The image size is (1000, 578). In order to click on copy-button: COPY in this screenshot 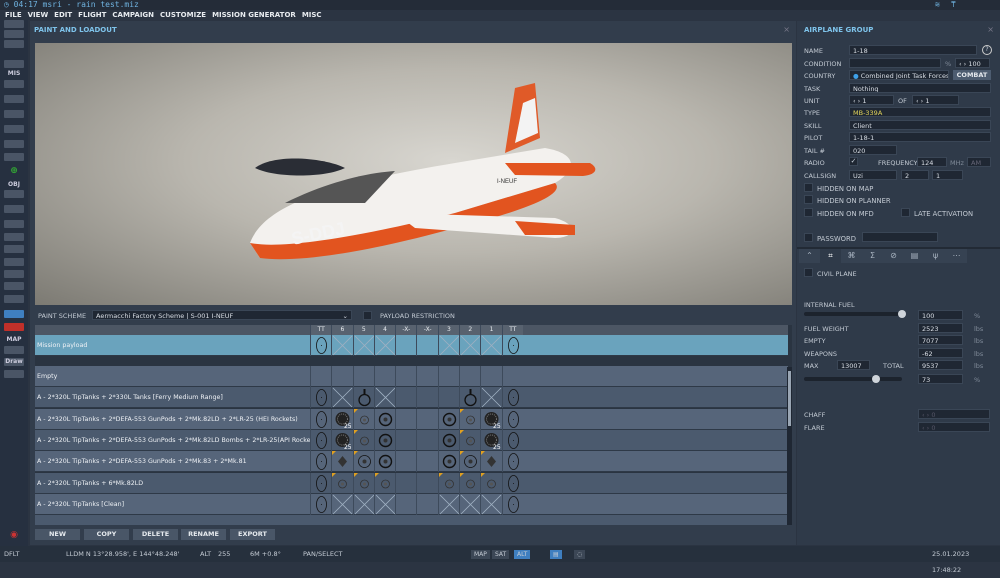, I will do `click(106, 534)`.